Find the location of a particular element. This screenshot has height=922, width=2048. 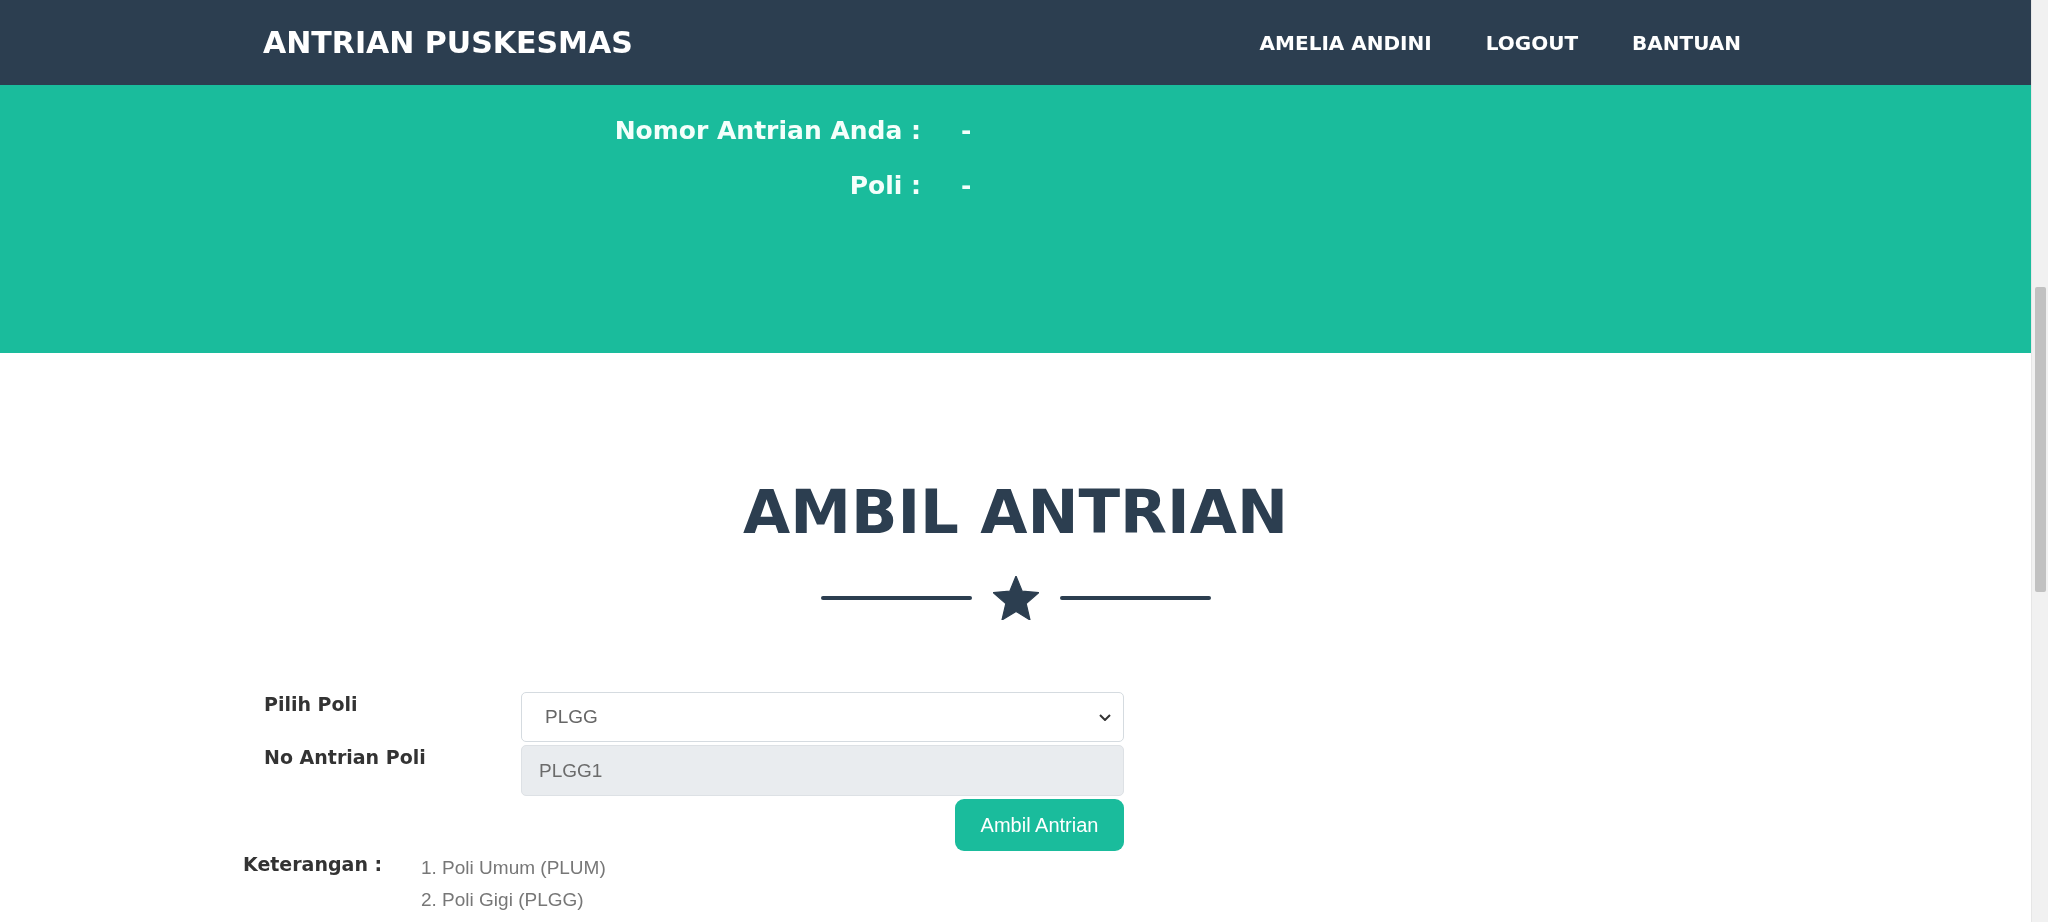

chevron-down-icon is located at coordinates (1105, 717).